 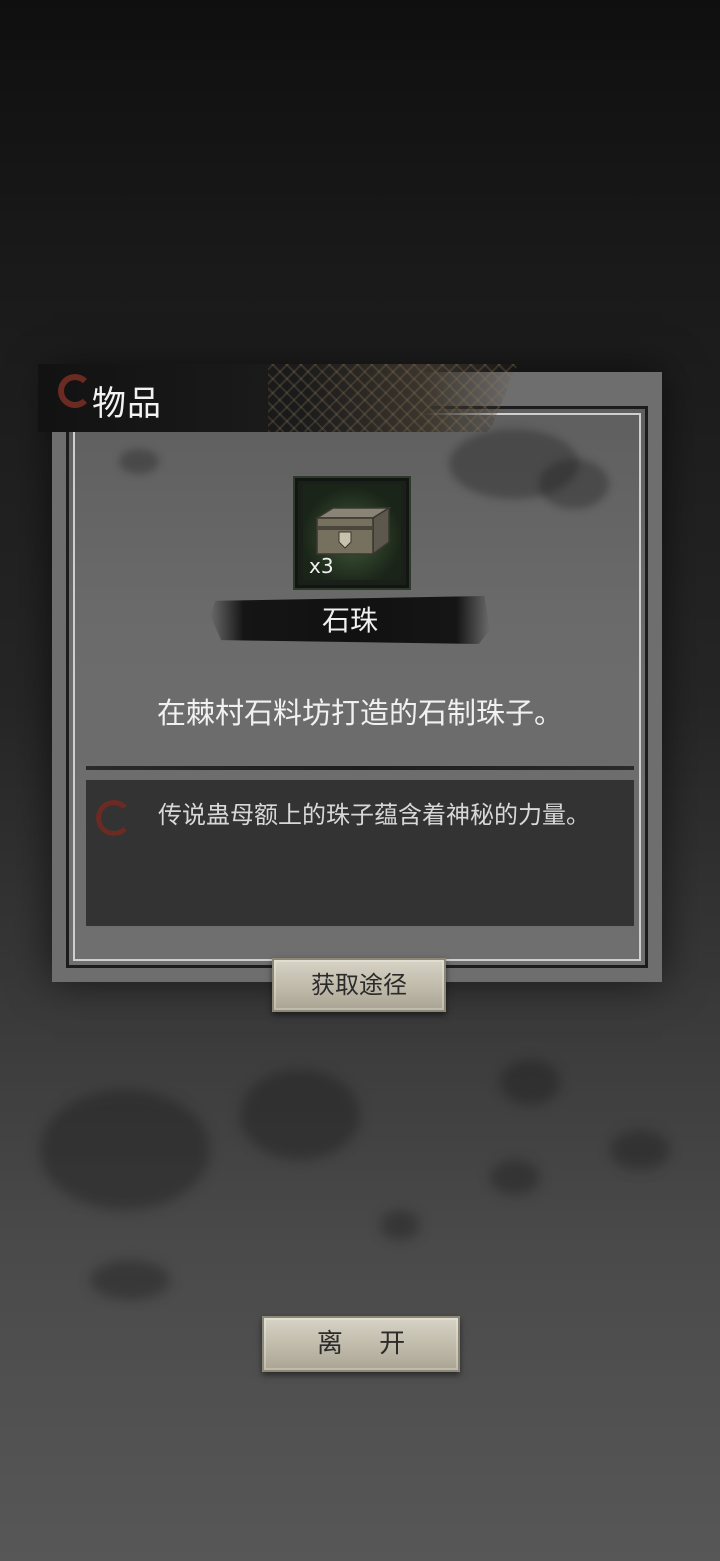 What do you see at coordinates (321, 566) in the screenshot?
I see `item-count: x3` at bounding box center [321, 566].